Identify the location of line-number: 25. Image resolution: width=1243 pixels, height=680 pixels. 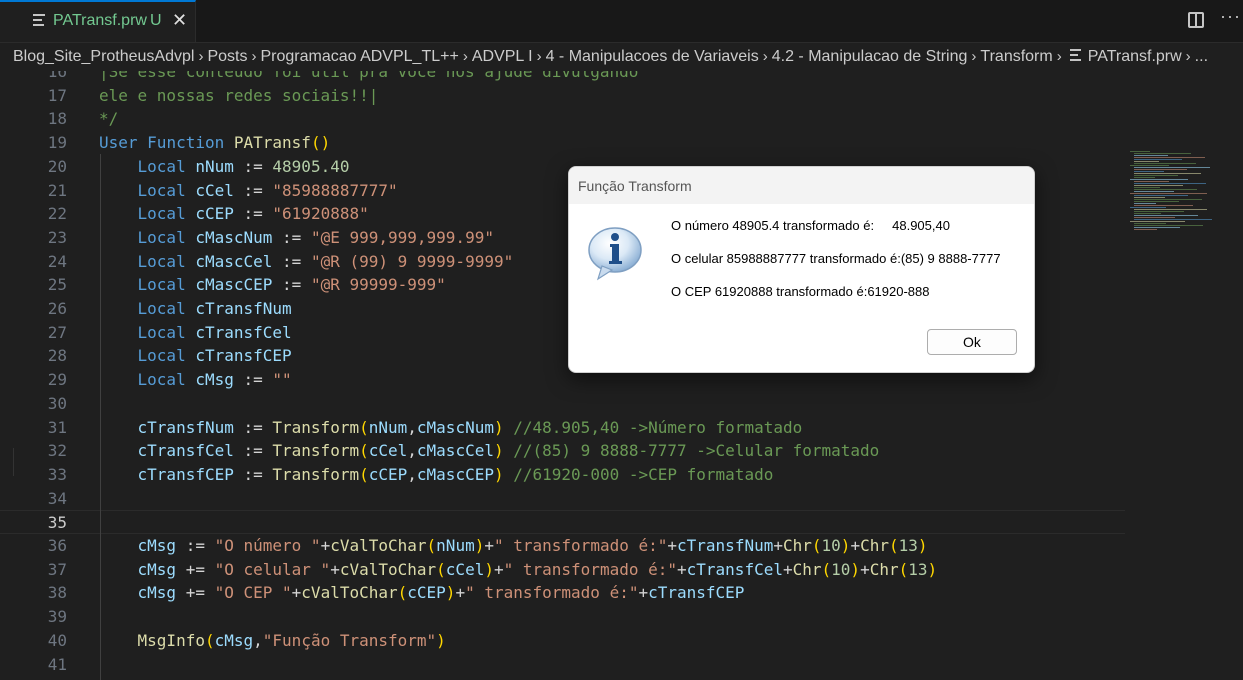
(57, 285).